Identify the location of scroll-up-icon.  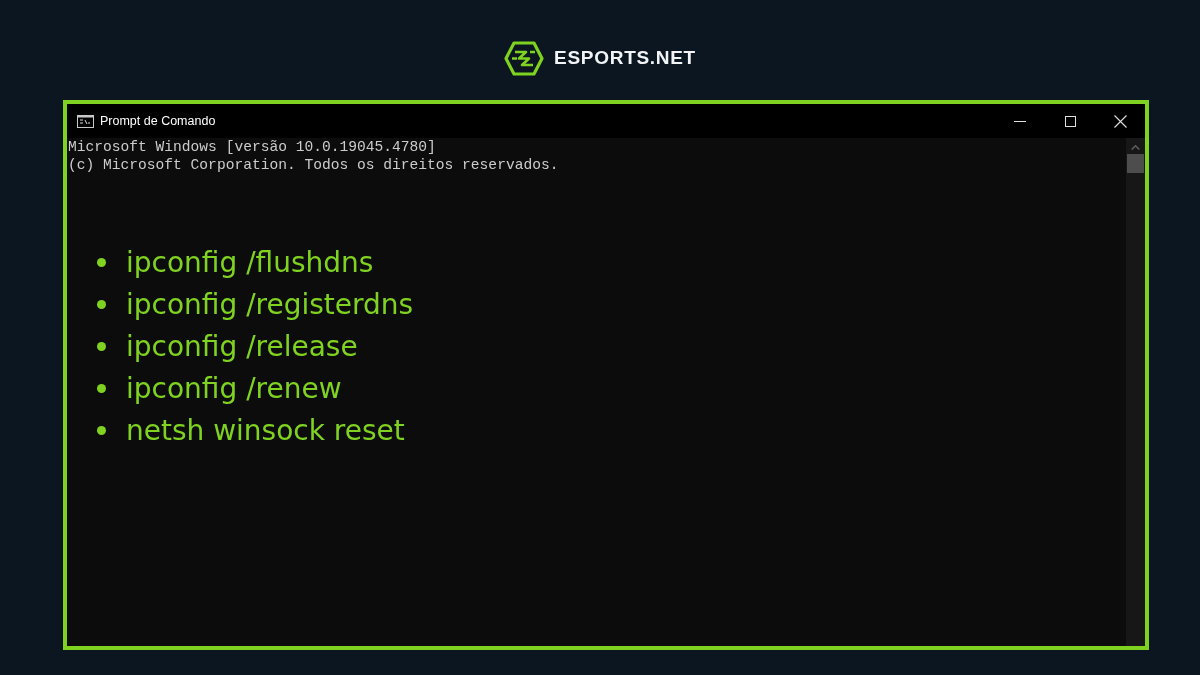
(1135, 147).